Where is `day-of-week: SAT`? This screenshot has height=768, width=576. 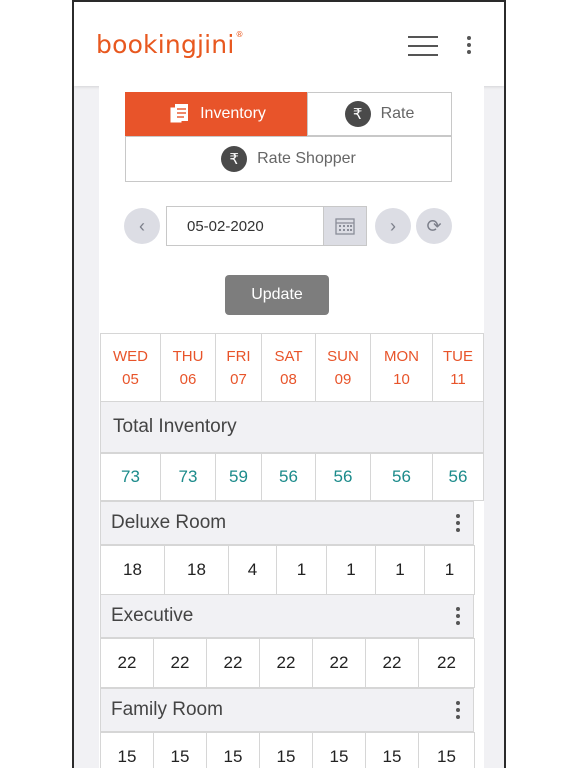 day-of-week: SAT is located at coordinates (288, 356).